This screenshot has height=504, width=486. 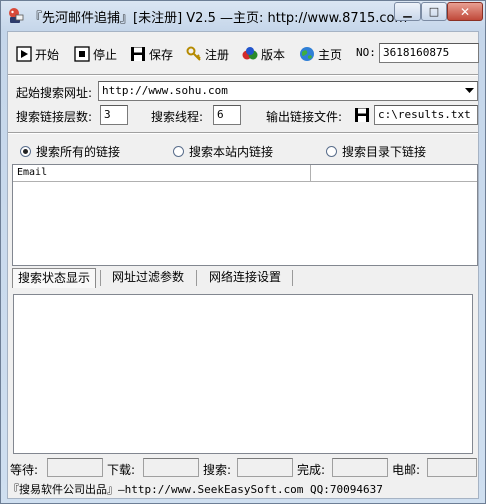 I want to click on start-url-combo: http://www.sohu.com, so click(x=288, y=91).